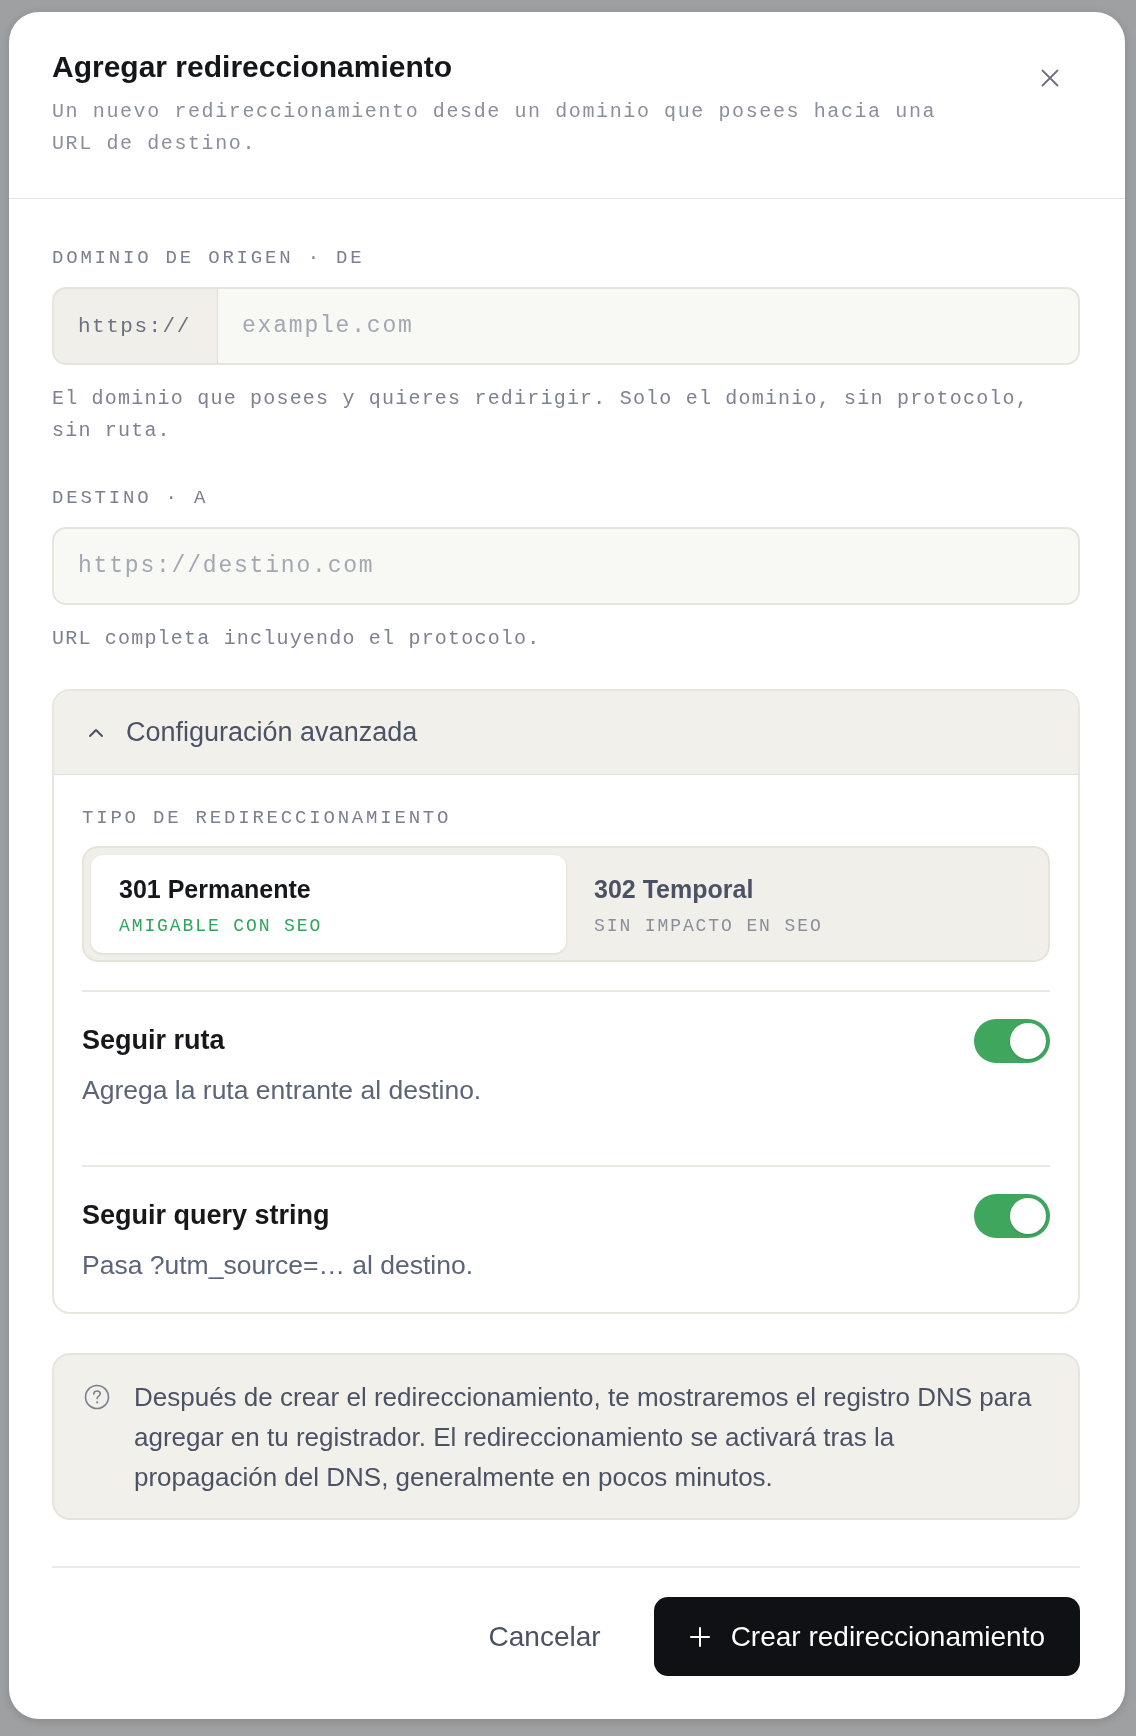 The image size is (1136, 1736). What do you see at coordinates (131, 498) in the screenshot?
I see `field-label: DESTINO · A` at bounding box center [131, 498].